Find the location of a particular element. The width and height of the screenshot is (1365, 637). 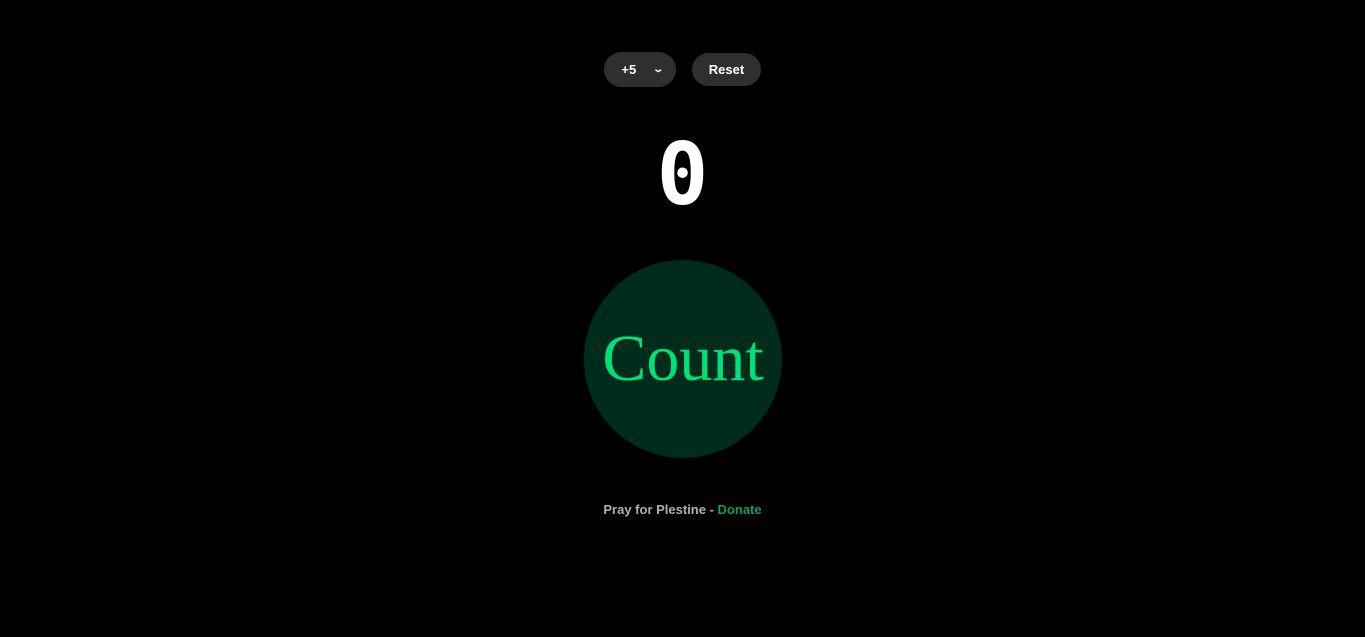

count-button: Count is located at coordinates (683, 359).